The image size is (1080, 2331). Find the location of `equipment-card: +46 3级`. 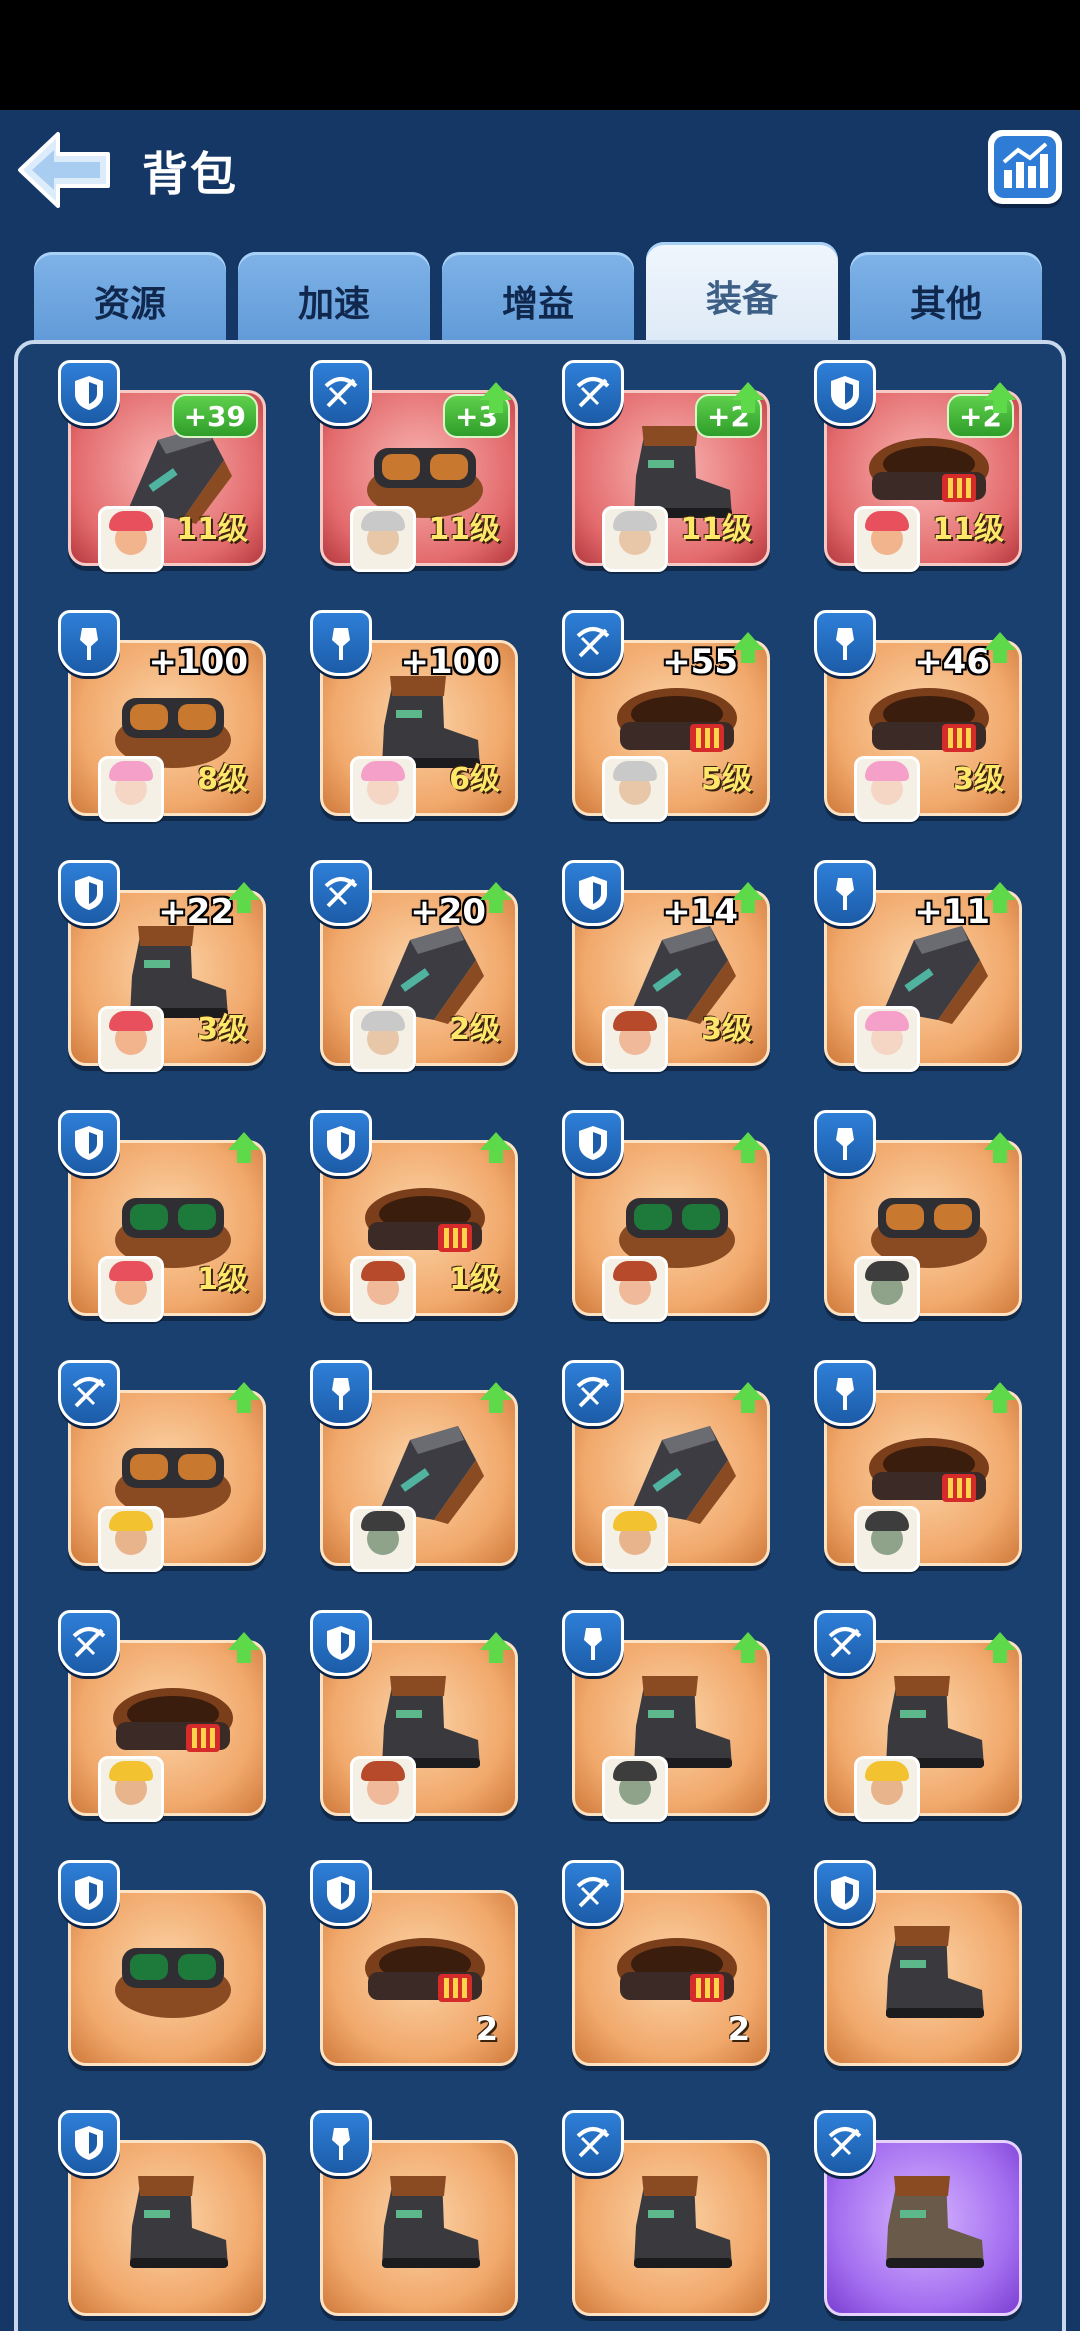

equipment-card: +46 3级 is located at coordinates (918, 716).